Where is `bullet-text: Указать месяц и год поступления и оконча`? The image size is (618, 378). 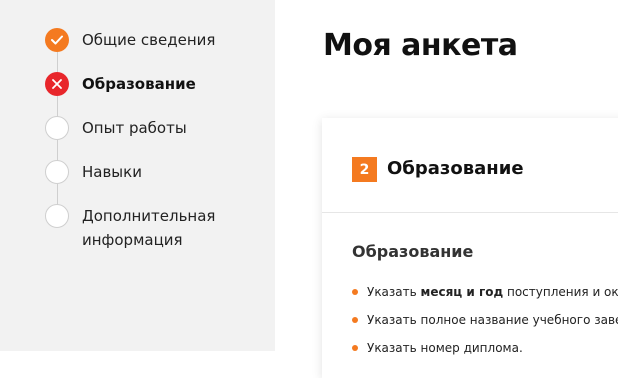 bullet-text: Указать месяц и год поступления и оконча is located at coordinates (492, 292).